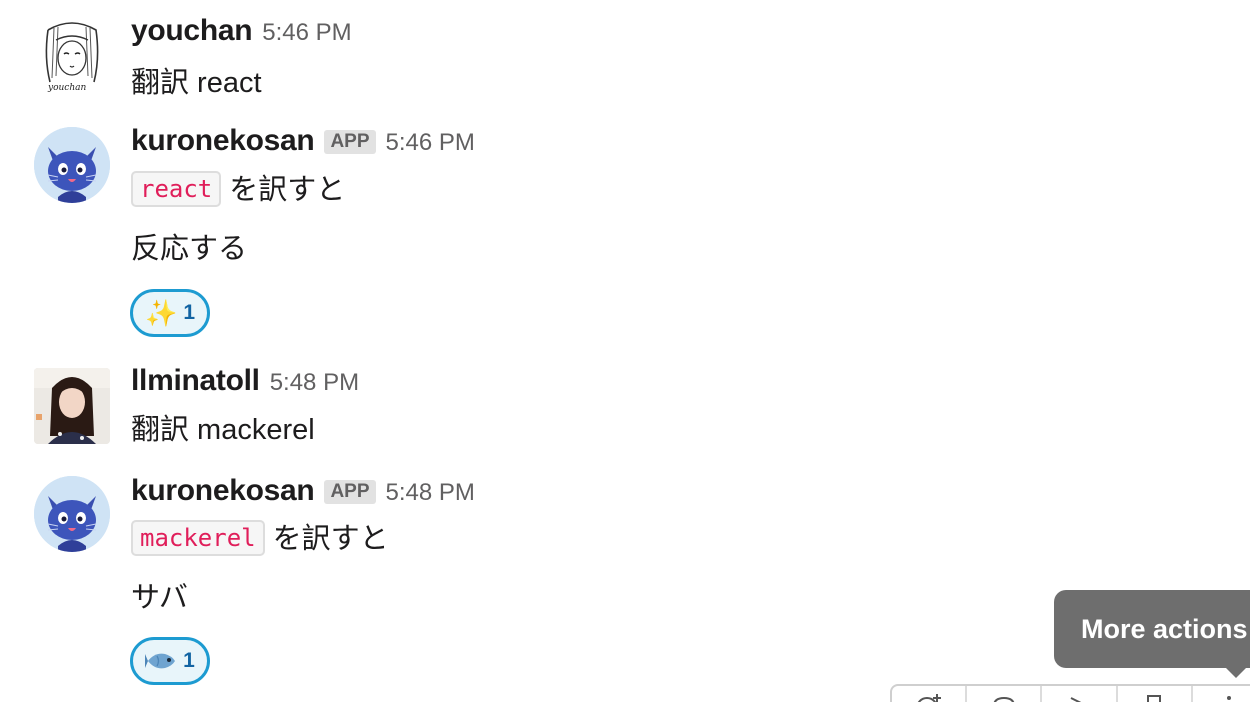 The image size is (1250, 702). I want to click on translation-result: サバ, so click(159, 598).